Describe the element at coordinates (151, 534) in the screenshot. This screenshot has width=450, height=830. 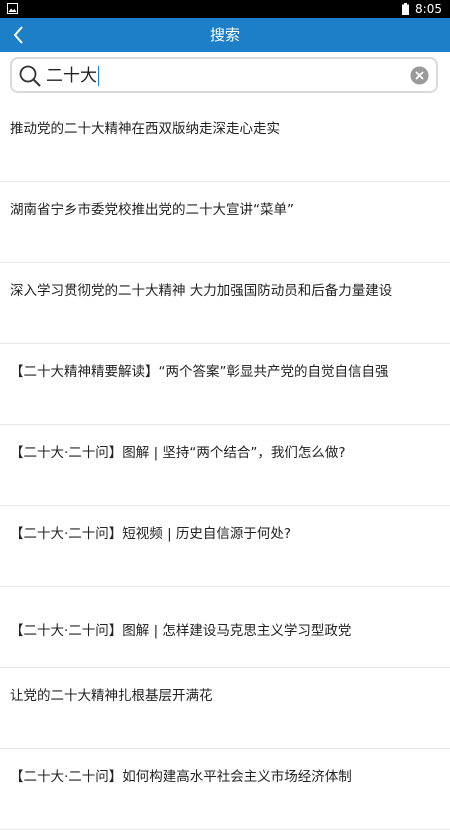
I see `result-title: 【二十大·二十问】短视频 | 历史自信源于何处?` at that location.